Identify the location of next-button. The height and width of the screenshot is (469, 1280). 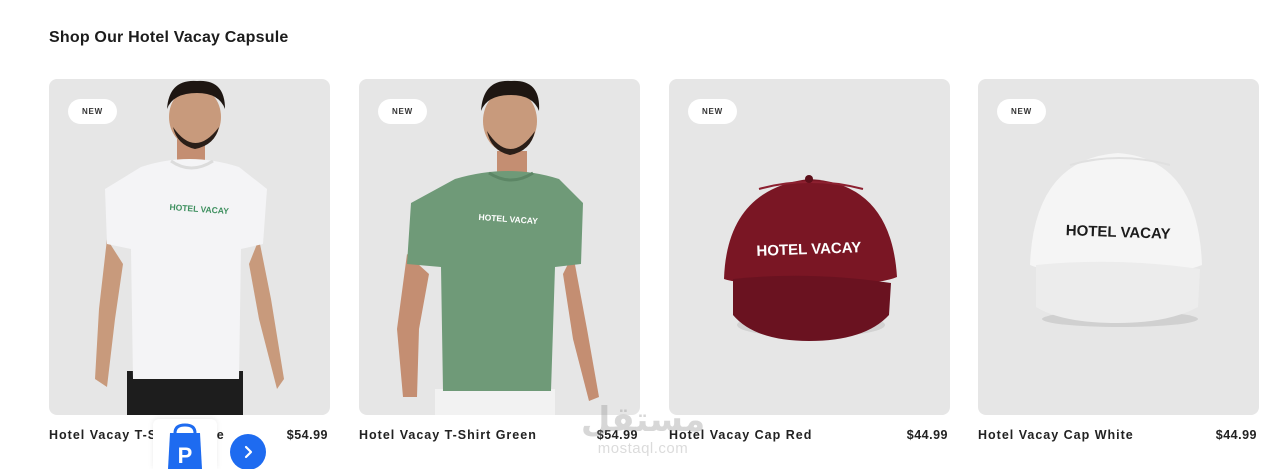
(248, 451).